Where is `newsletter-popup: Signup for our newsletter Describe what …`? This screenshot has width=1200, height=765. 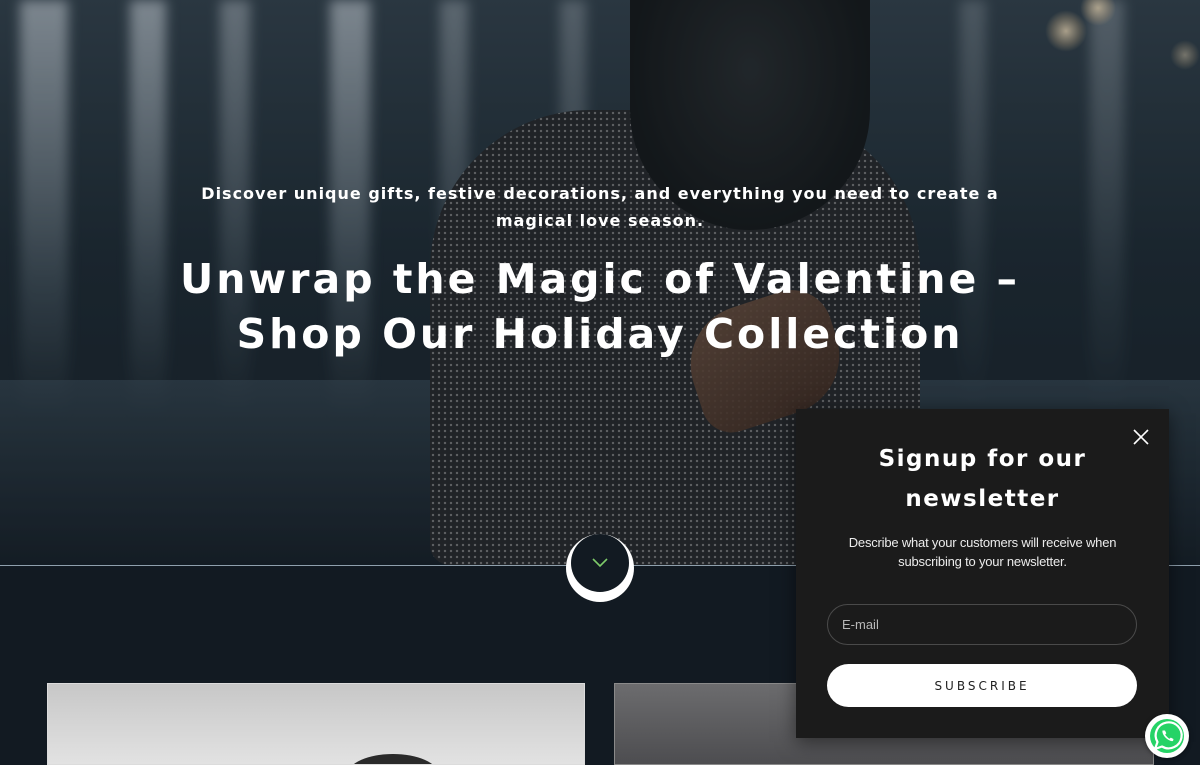
newsletter-popup: Signup for our newsletter Describe what … is located at coordinates (982, 573).